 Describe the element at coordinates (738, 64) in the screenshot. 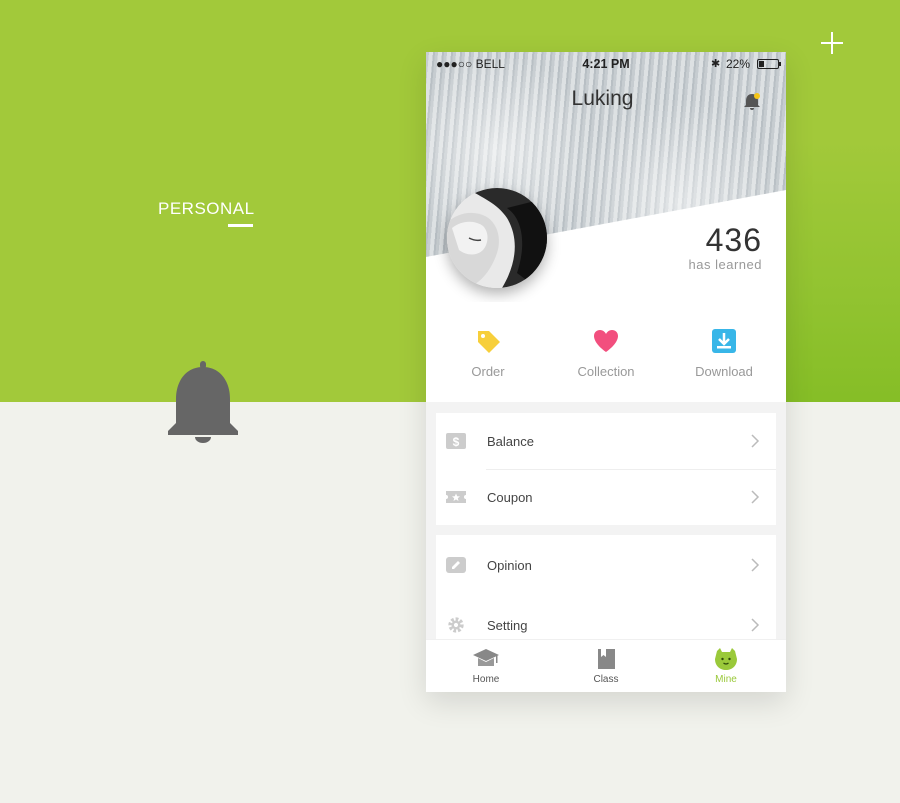

I see `battery-percent: 22%` at that location.